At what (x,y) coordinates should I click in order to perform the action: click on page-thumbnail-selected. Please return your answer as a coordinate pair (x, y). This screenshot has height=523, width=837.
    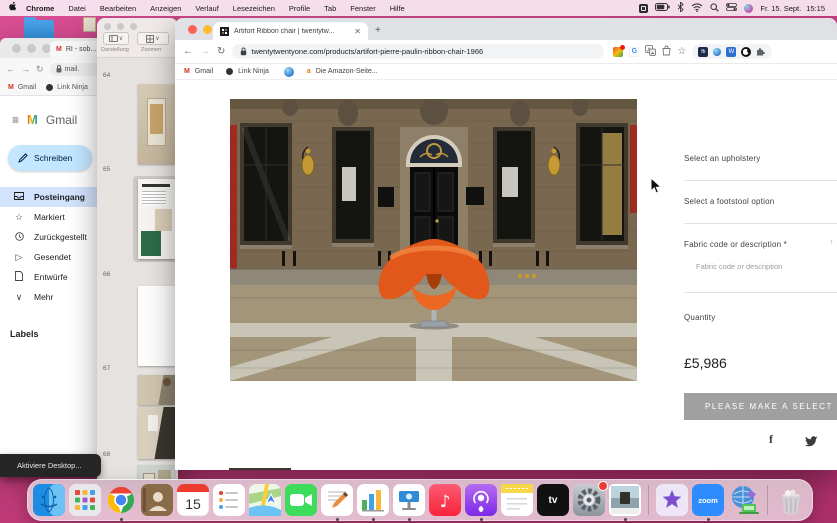
    Looking at the image, I should click on (156, 219).